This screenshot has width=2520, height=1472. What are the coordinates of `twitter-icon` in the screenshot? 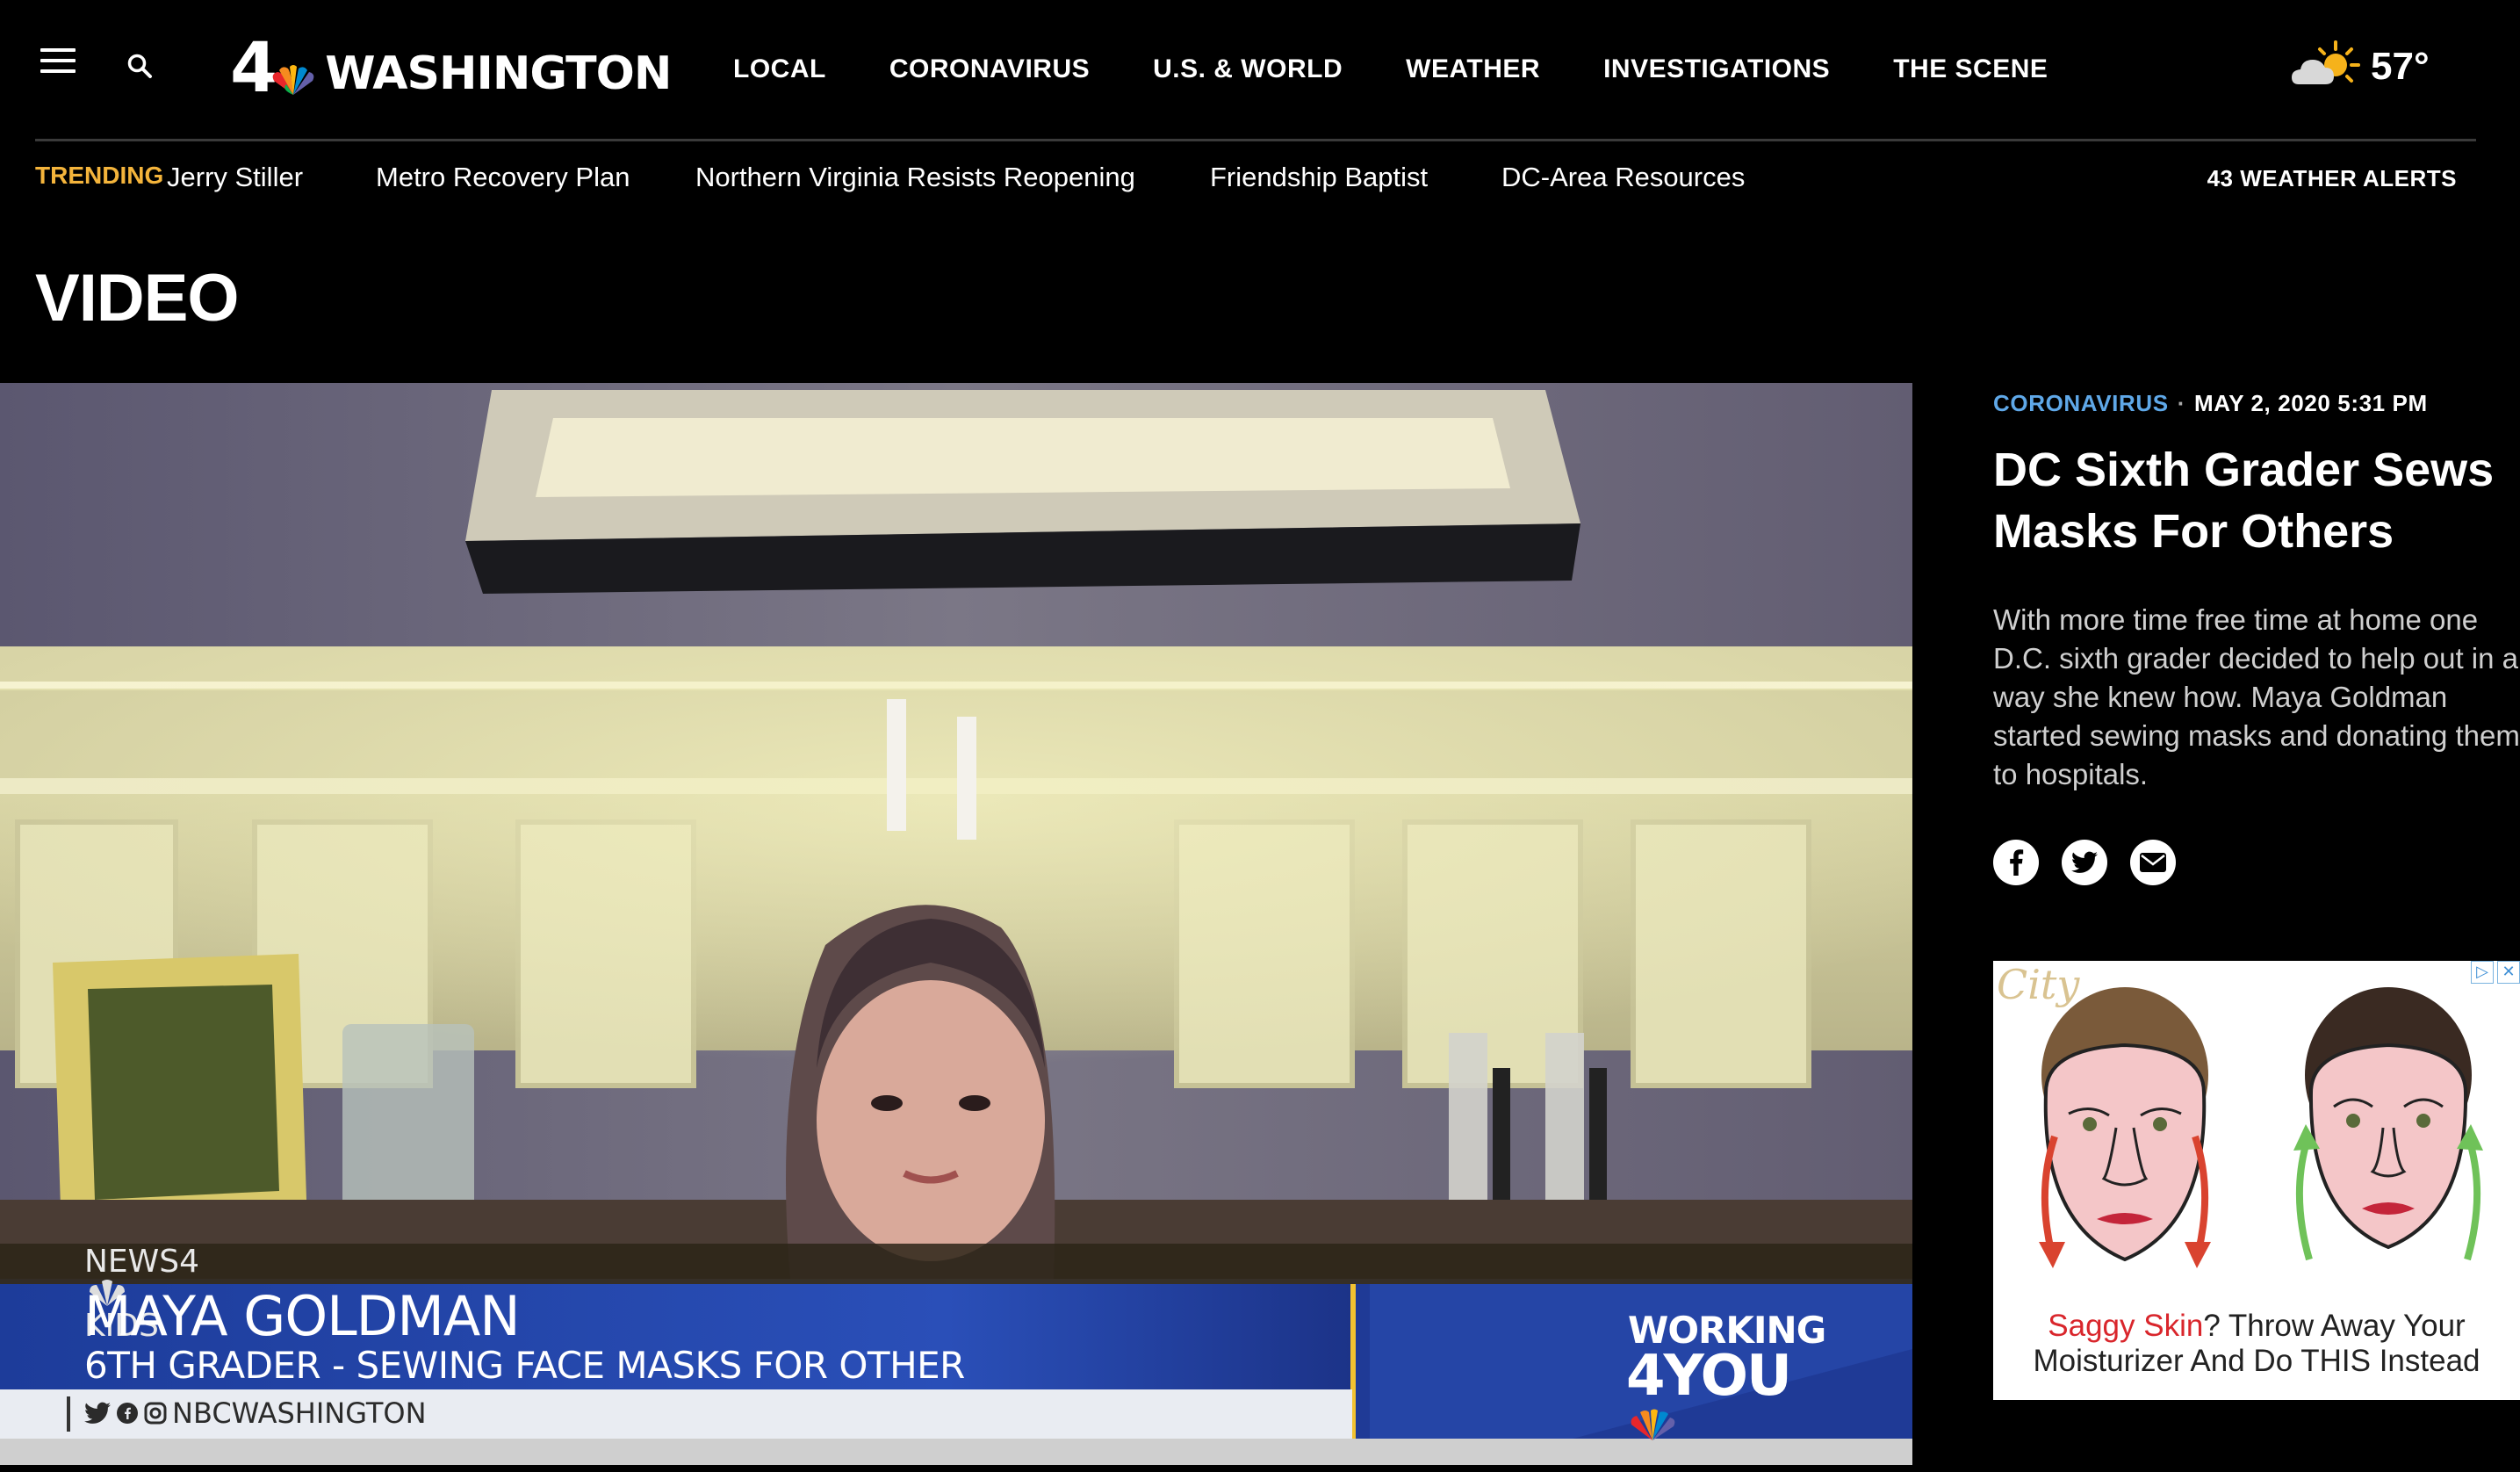 It's located at (2084, 862).